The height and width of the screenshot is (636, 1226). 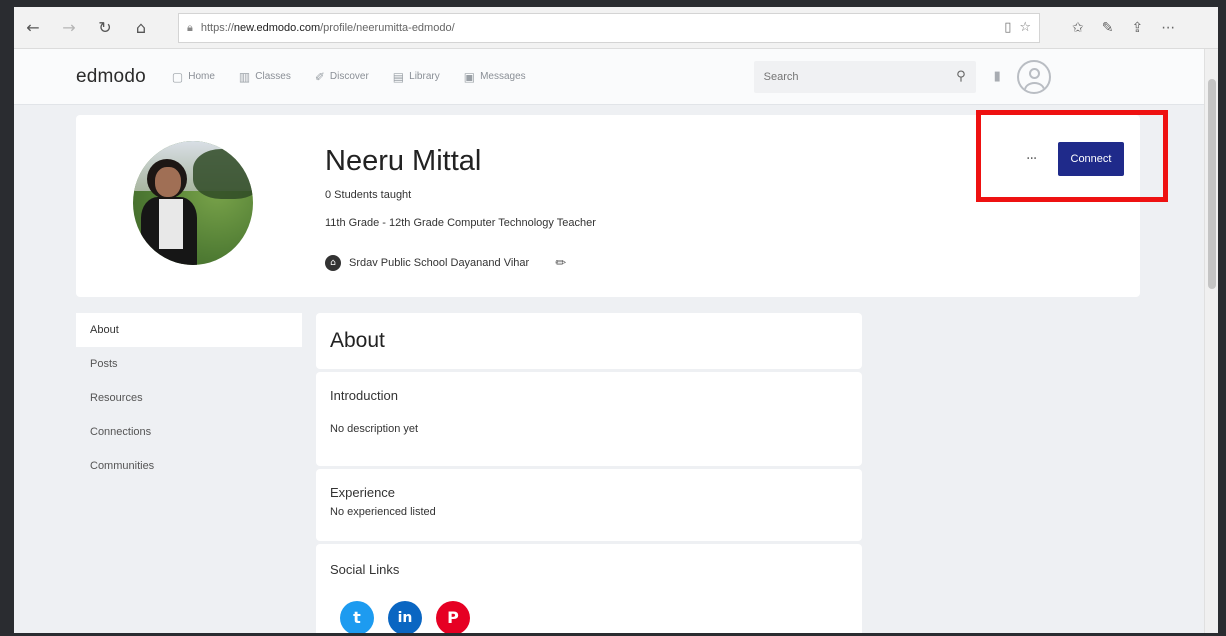 What do you see at coordinates (469, 76) in the screenshot?
I see `messages-icon: ▣` at bounding box center [469, 76].